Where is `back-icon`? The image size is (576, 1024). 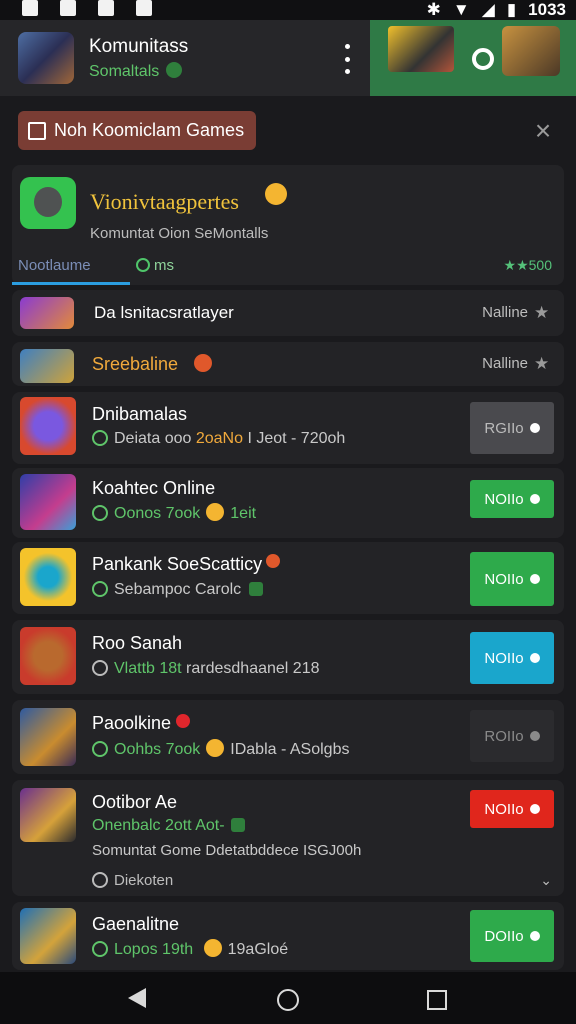
back-icon is located at coordinates (137, 998).